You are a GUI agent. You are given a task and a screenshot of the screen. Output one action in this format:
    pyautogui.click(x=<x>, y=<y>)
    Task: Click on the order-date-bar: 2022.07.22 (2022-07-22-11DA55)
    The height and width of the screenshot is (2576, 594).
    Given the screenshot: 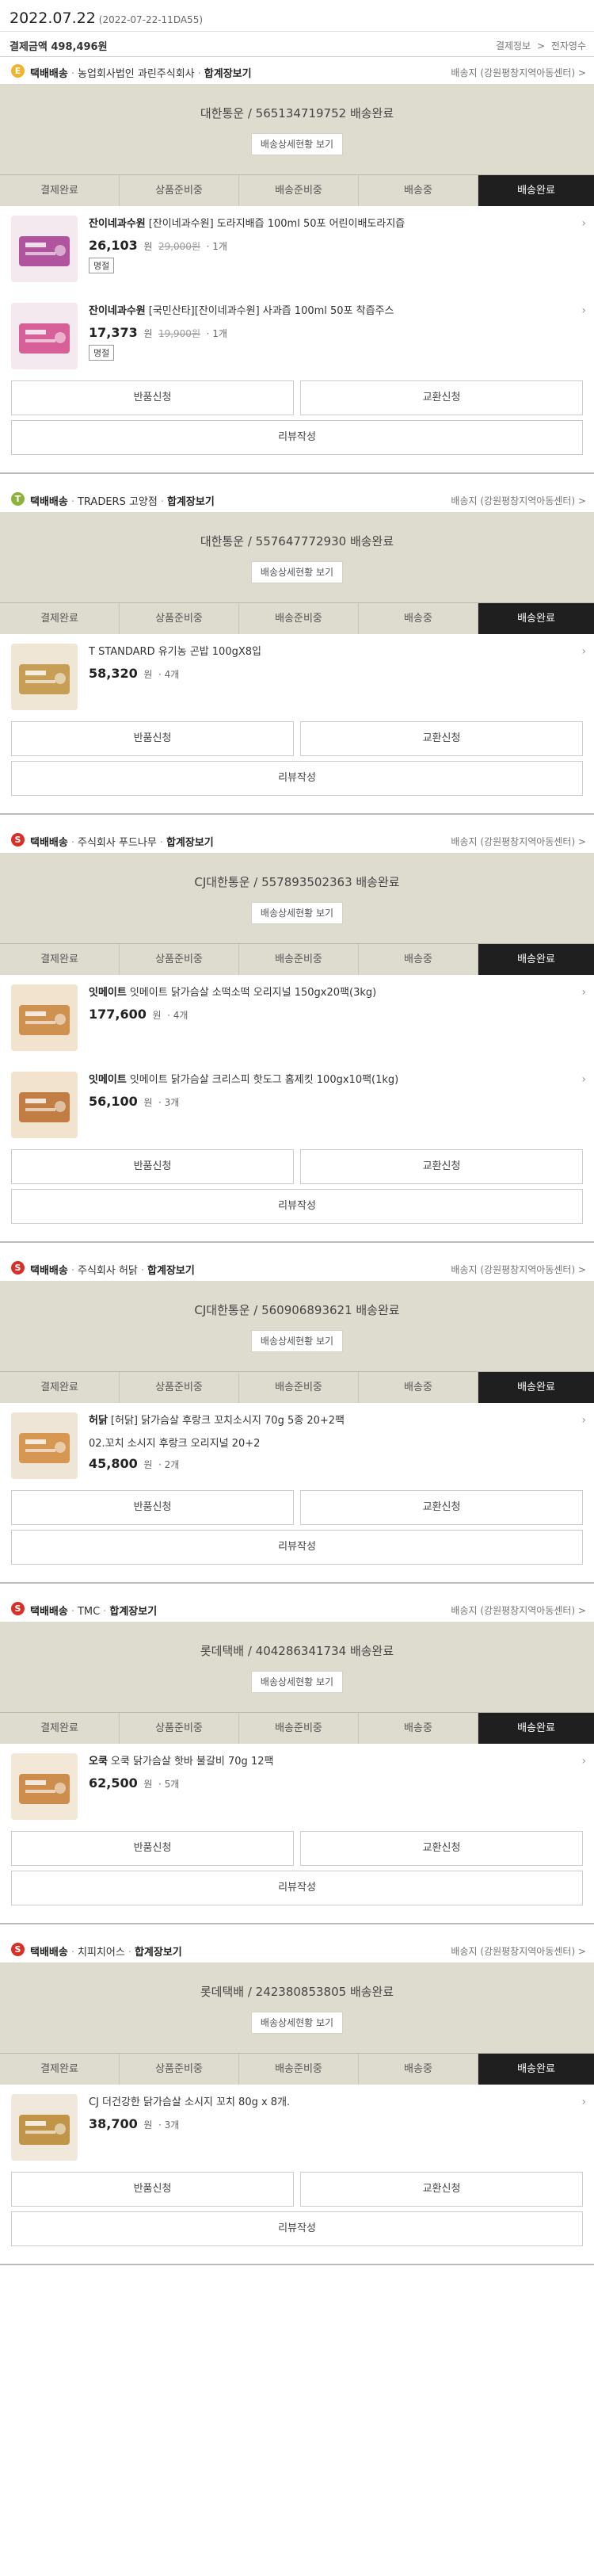 What is the action you would take?
    pyautogui.click(x=297, y=16)
    